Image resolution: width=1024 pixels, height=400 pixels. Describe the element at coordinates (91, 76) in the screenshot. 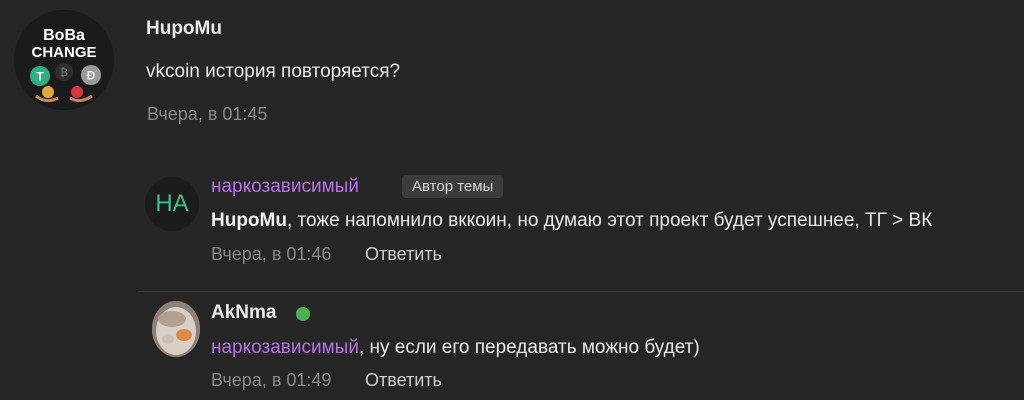

I see `svg-text: Ð` at that location.